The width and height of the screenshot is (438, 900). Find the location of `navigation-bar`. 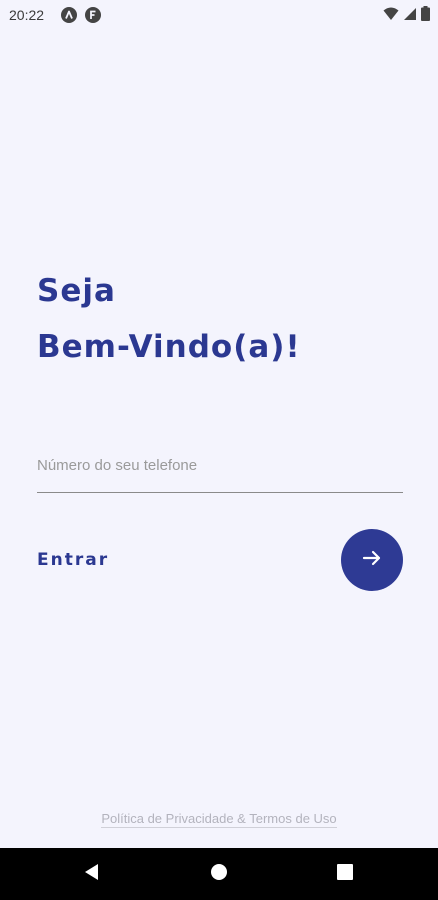

navigation-bar is located at coordinates (219, 874).